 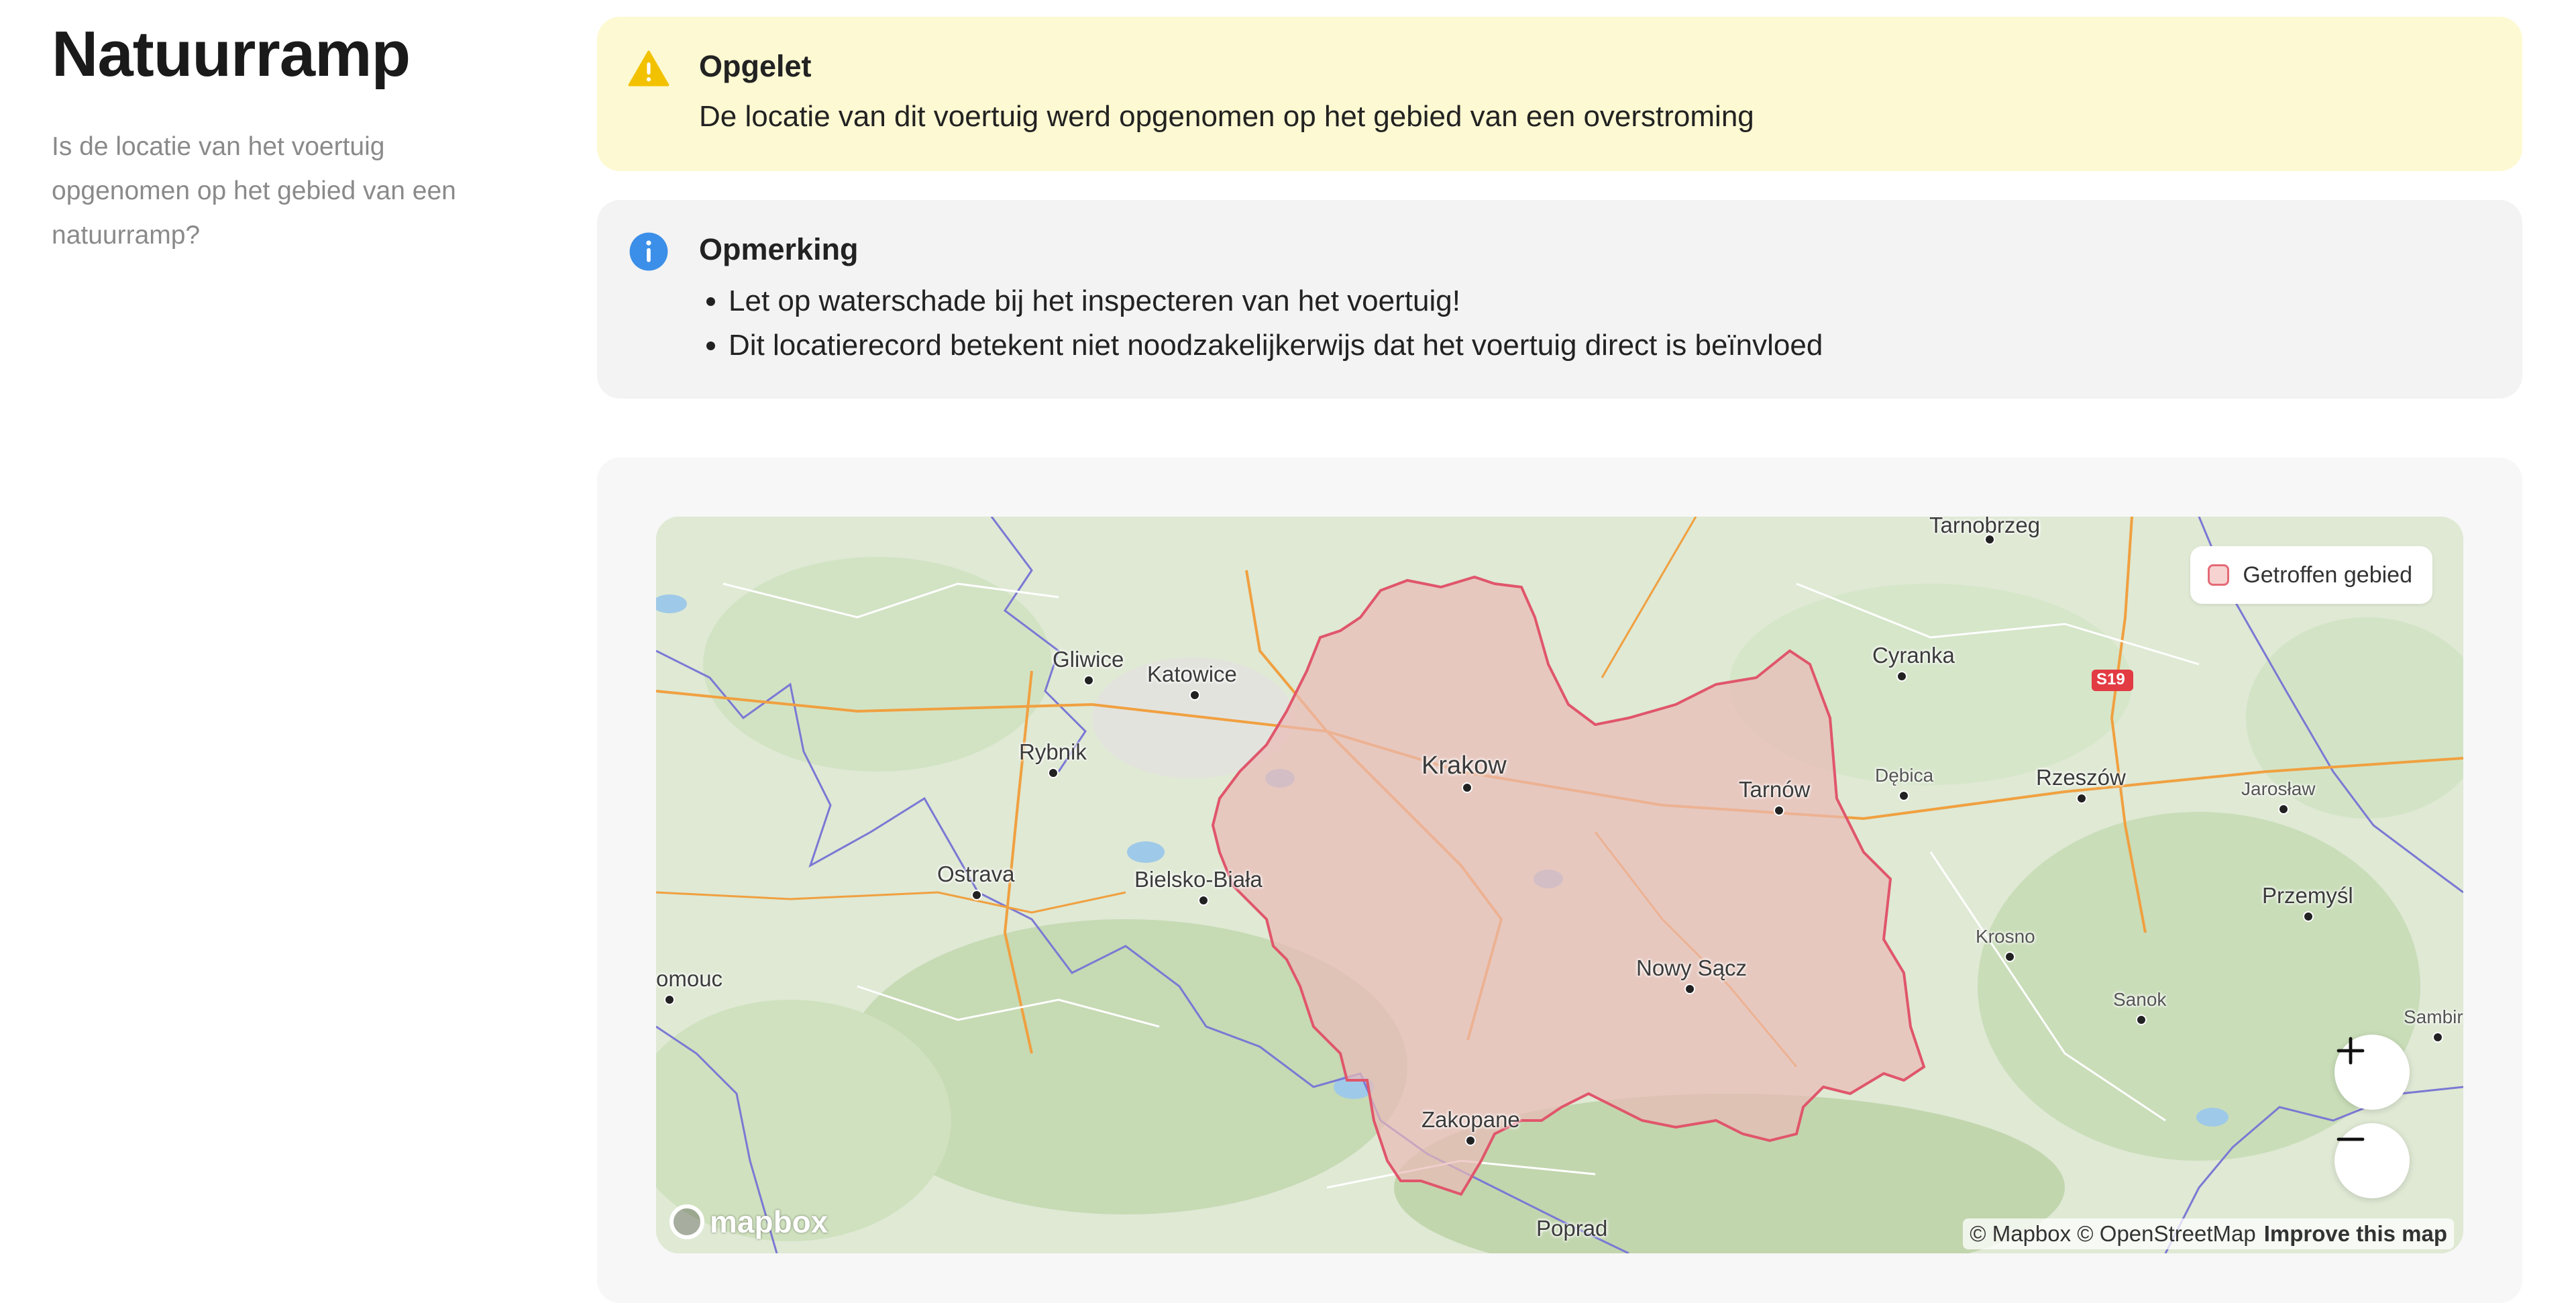 I want to click on city-label-katowice: Katowice, so click(x=1192, y=674).